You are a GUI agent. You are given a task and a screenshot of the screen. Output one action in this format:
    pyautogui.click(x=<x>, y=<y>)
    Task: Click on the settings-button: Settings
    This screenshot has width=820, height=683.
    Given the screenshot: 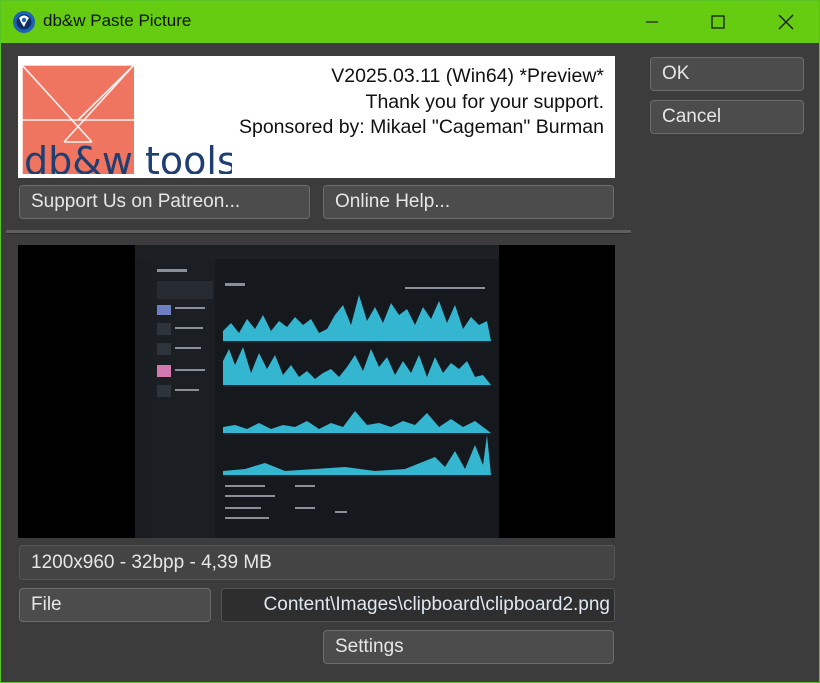 What is the action you would take?
    pyautogui.click(x=468, y=647)
    